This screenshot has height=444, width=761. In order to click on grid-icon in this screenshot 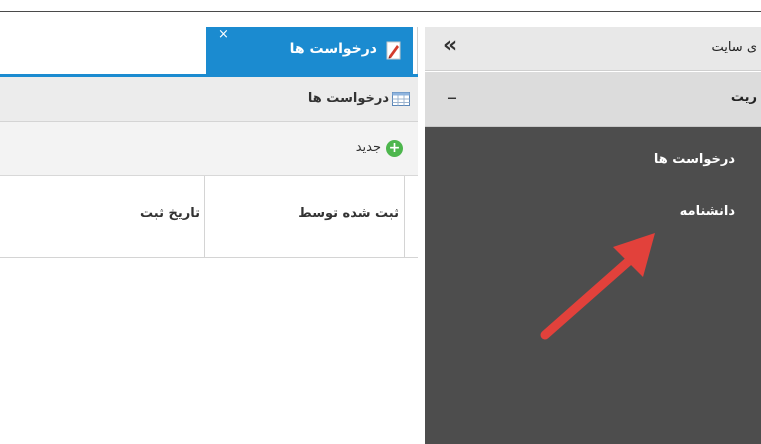, I will do `click(401, 99)`.